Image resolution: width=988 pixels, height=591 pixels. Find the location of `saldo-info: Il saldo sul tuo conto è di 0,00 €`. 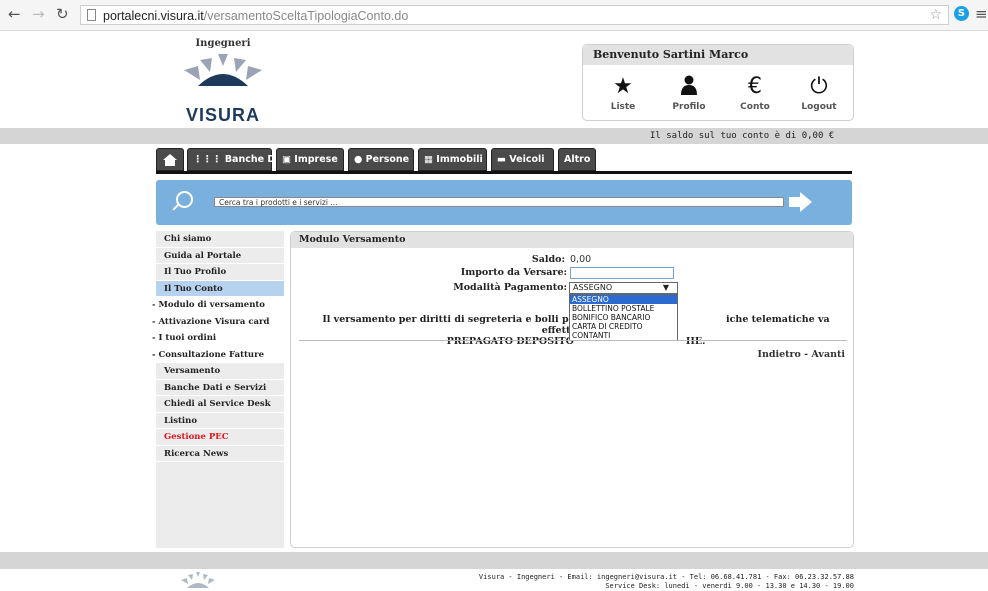

saldo-info: Il saldo sul tuo conto è di 0,00 € is located at coordinates (742, 136).